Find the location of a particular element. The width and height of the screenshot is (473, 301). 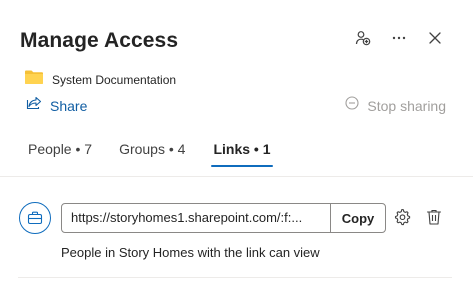

tab-links: Links • 1 is located at coordinates (242, 154).